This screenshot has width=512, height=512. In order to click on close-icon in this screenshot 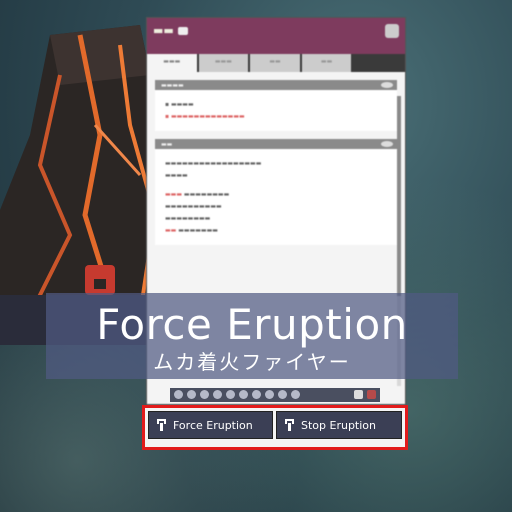, I will do `click(392, 31)`.